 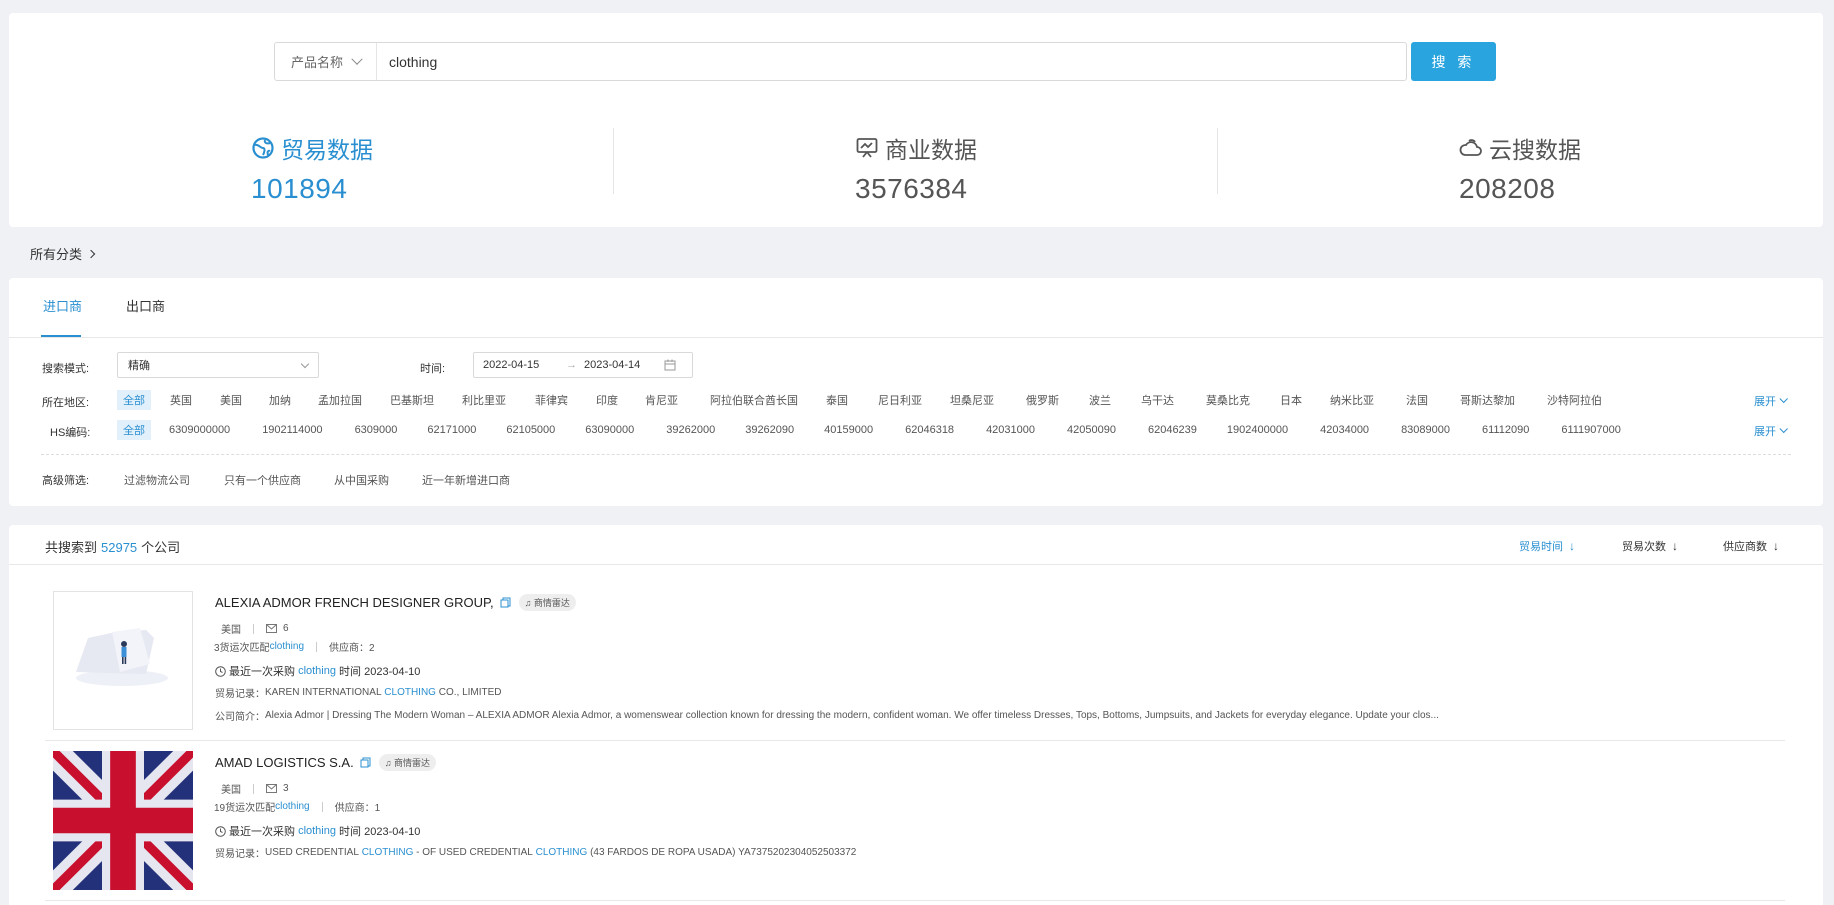 What do you see at coordinates (380, 672) in the screenshot?
I see `recent-time: 时间 2023-04-10` at bounding box center [380, 672].